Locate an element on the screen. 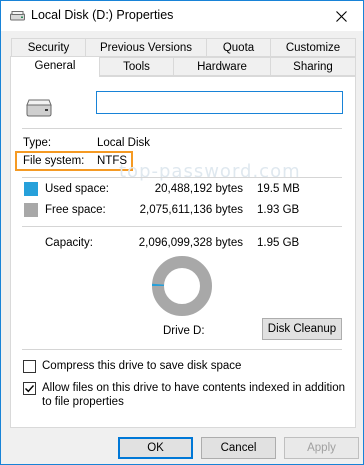 This screenshot has height=465, width=364. free-space-swatch is located at coordinates (31, 210).